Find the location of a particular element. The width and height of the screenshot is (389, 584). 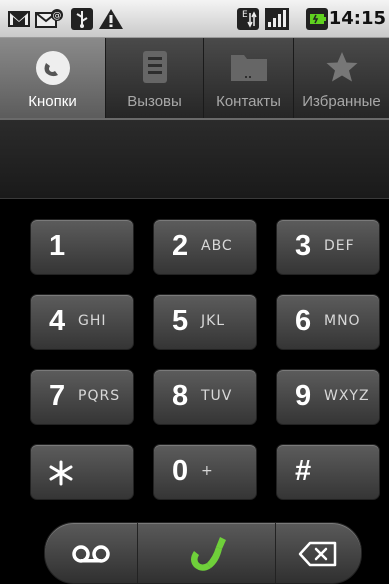

key-letters: TUV is located at coordinates (217, 396).